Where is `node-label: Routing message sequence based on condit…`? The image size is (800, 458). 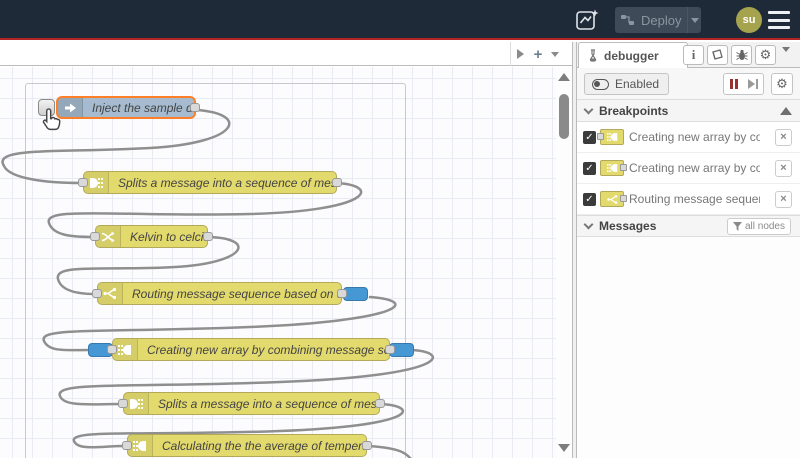
node-label: Routing message sequence based on condit… is located at coordinates (236, 293).